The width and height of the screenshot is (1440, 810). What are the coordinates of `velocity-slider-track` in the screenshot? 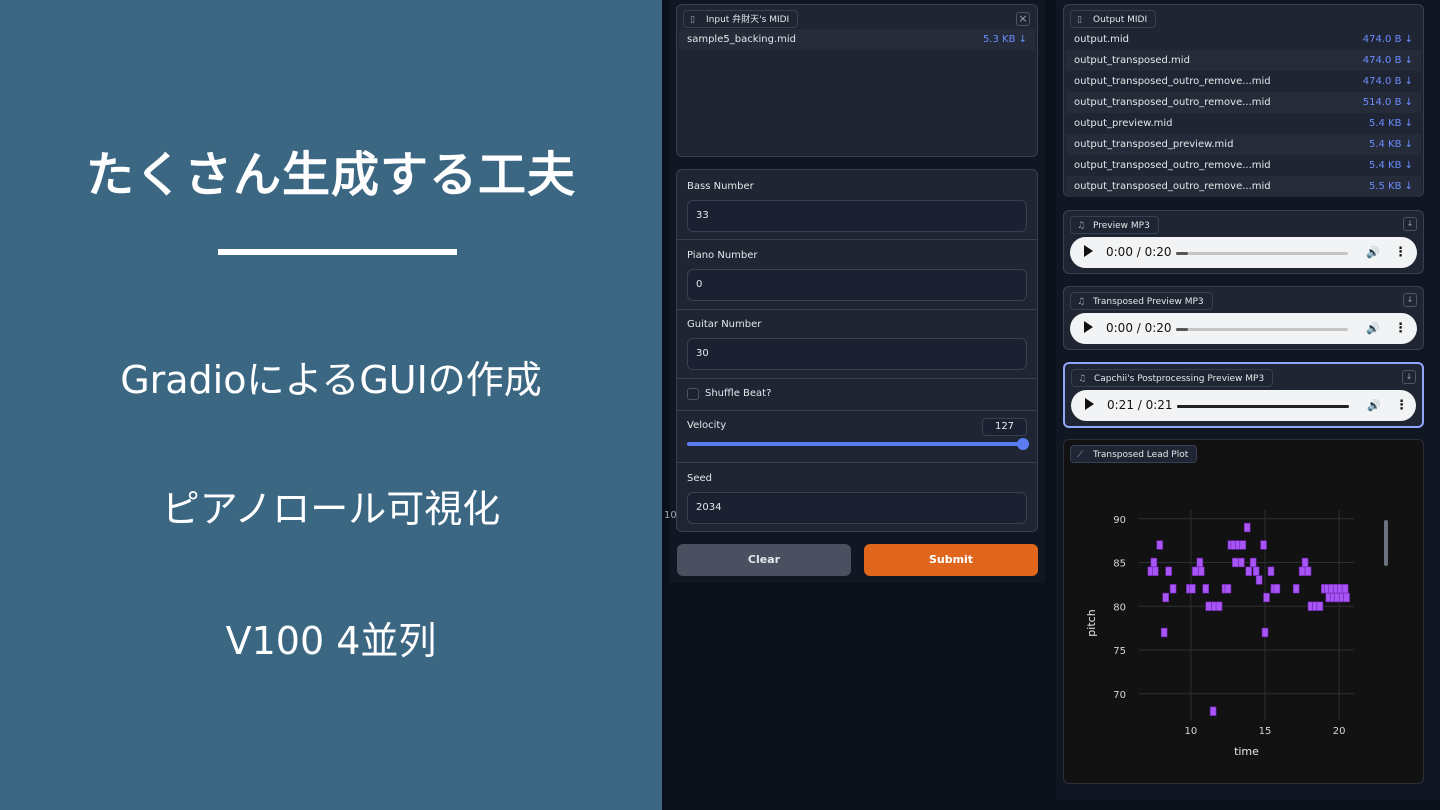 It's located at (858, 444).